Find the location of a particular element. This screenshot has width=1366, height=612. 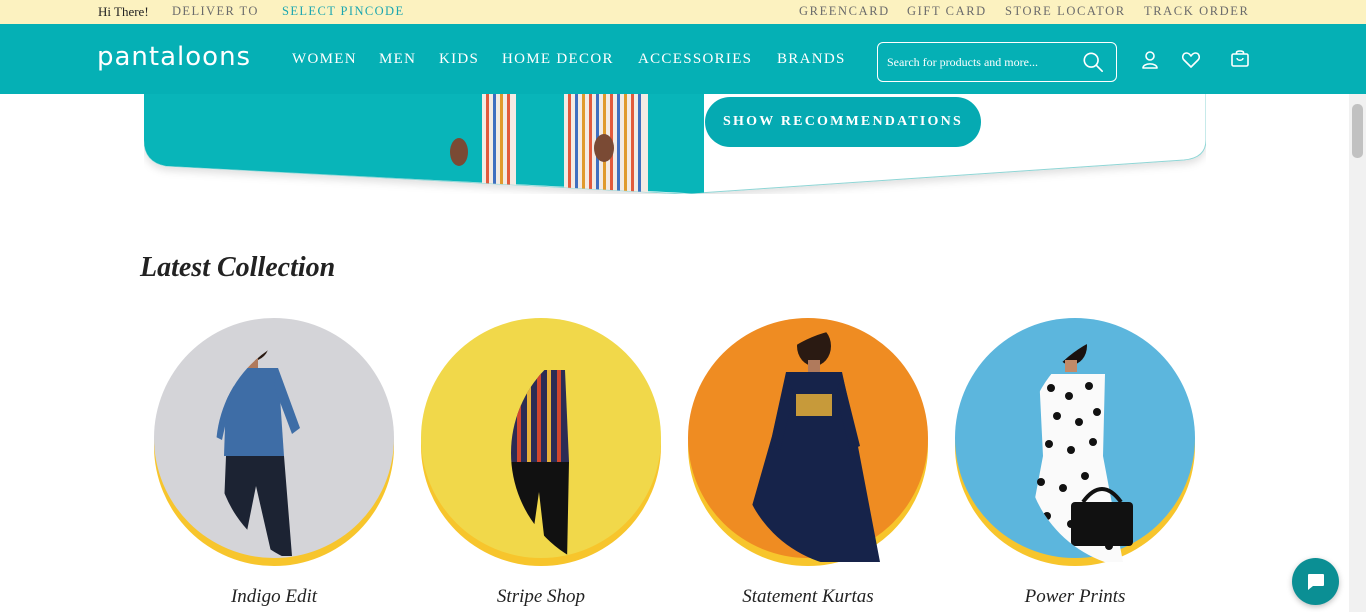

show-recommendations-button: SHOW RECOMMENDATIONS is located at coordinates (843, 122).